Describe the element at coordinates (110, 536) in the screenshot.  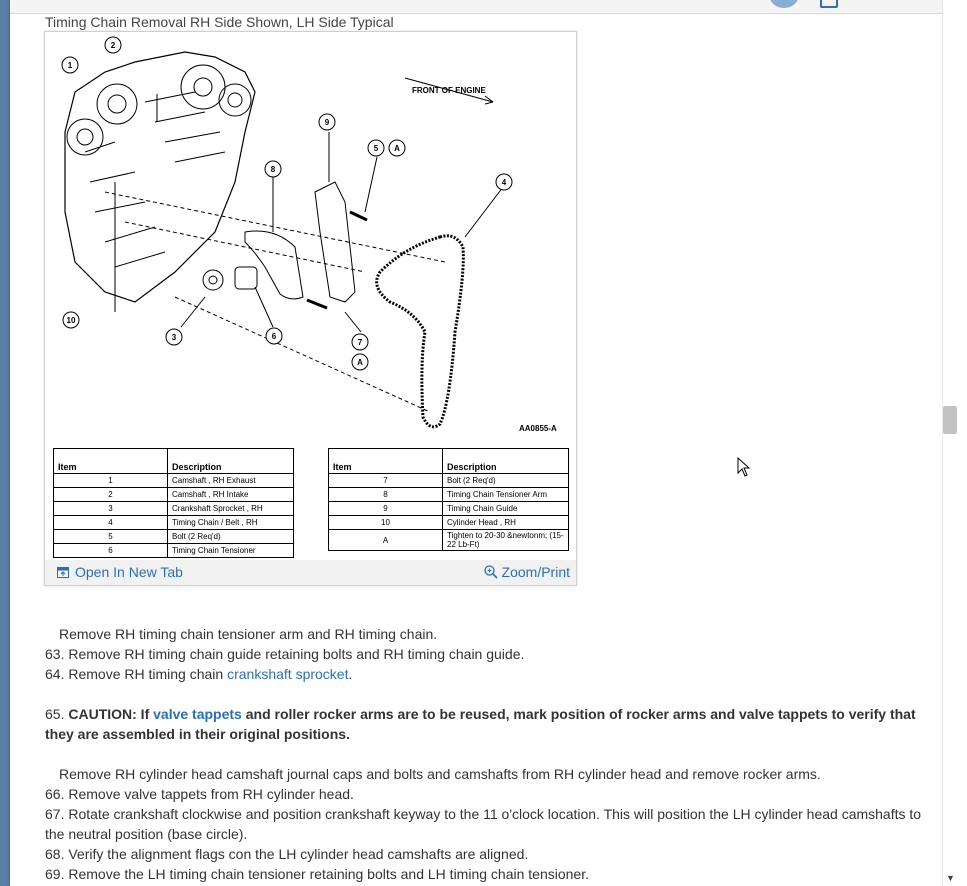
I see `item-cell: 5` at that location.